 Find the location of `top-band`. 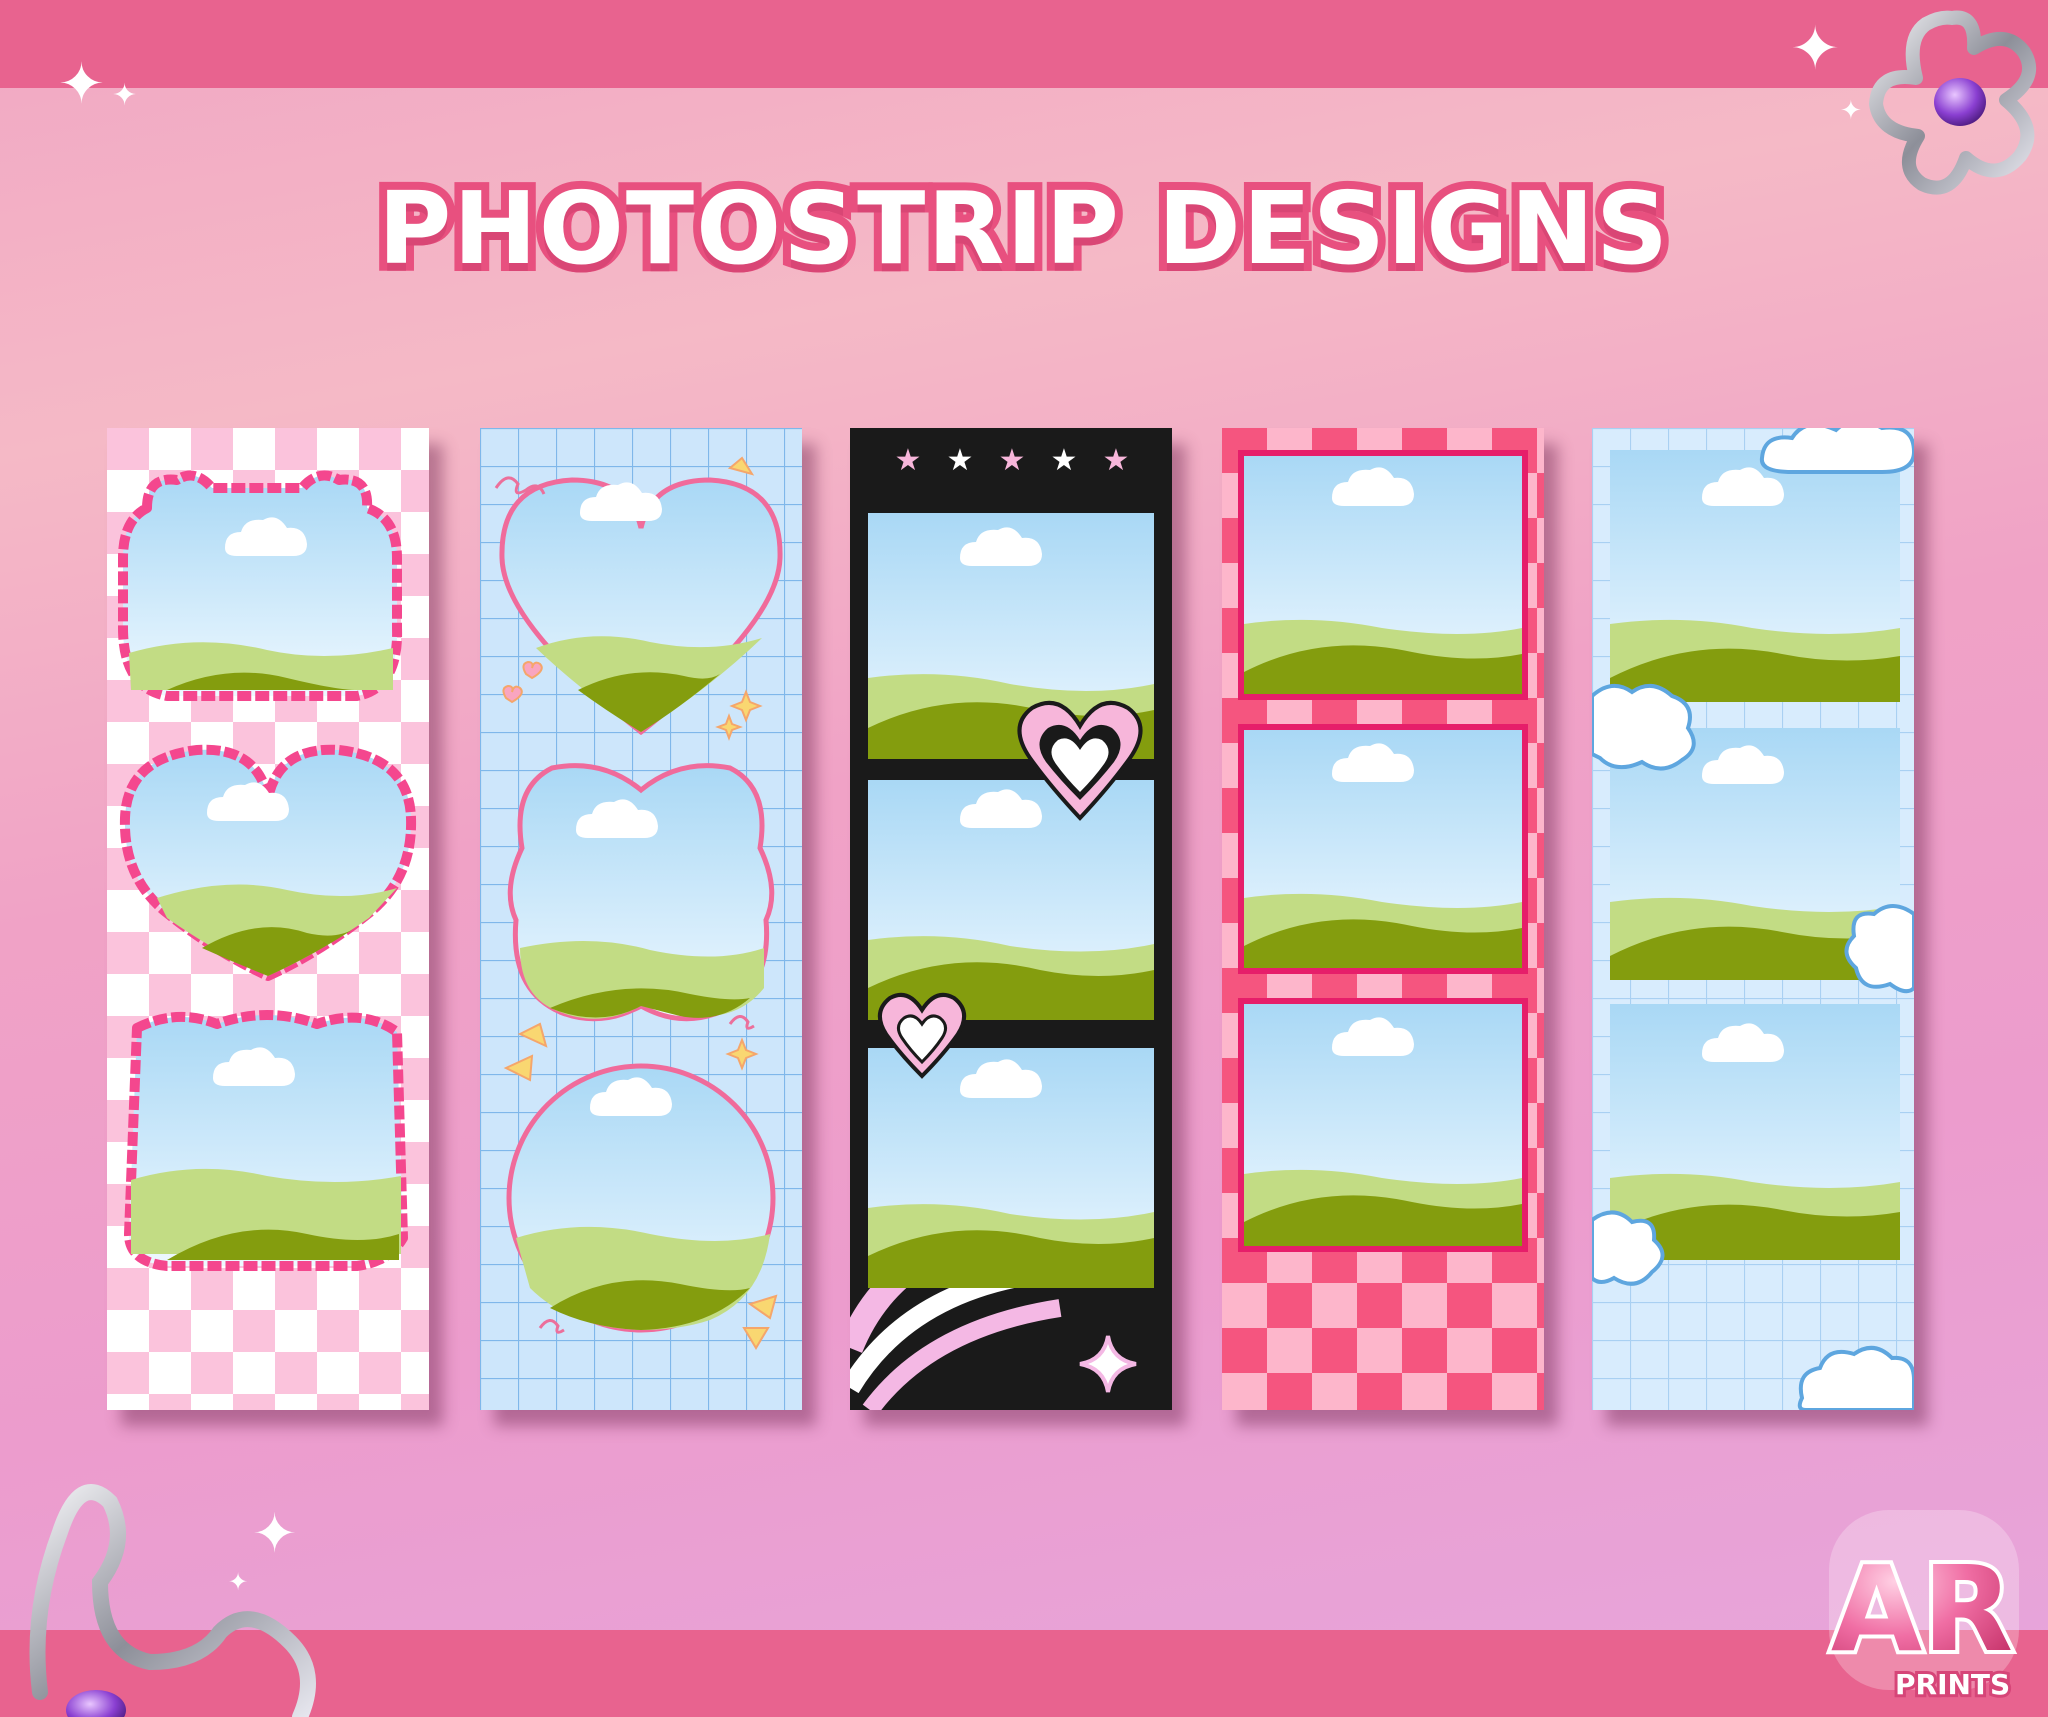

top-band is located at coordinates (1024, 44).